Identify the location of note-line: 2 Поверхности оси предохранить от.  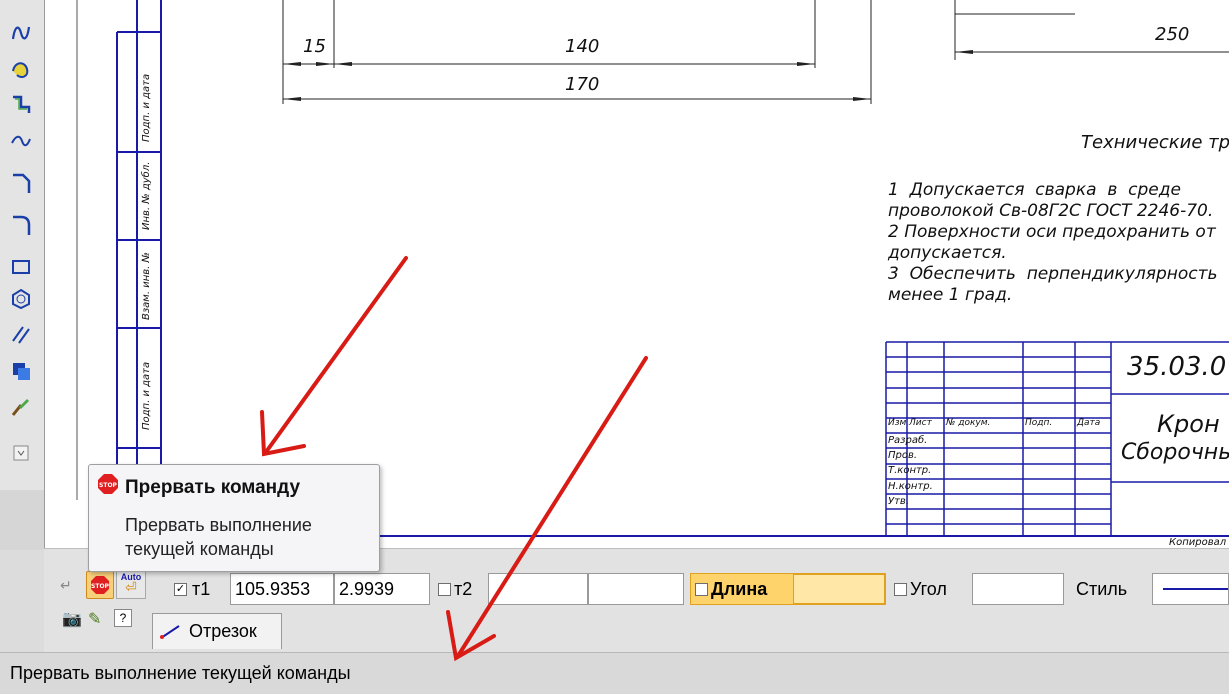
(1052, 232).